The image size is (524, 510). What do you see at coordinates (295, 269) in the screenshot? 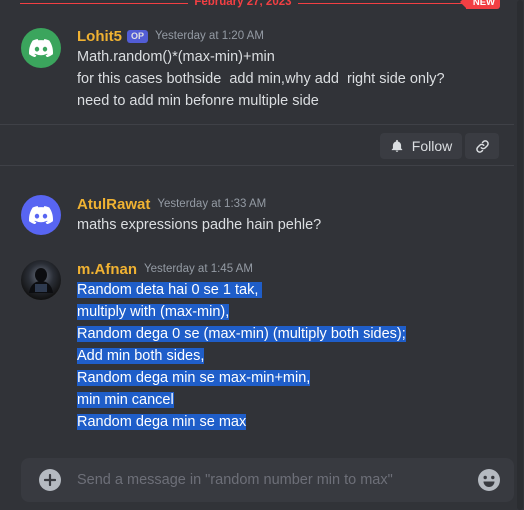
I see `message-header: m.Afnan Yesterday at 1:45 AM` at bounding box center [295, 269].